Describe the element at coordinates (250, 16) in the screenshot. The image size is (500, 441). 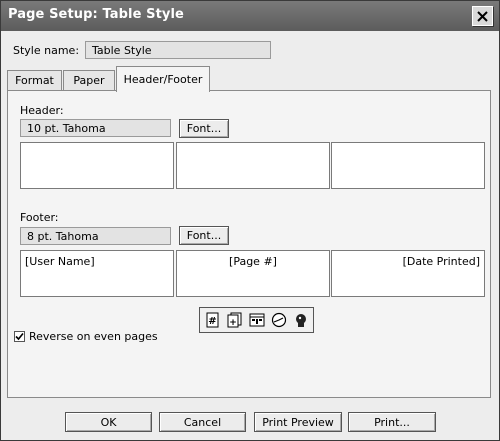
I see `title-bar: Page Setup: Table Style` at that location.